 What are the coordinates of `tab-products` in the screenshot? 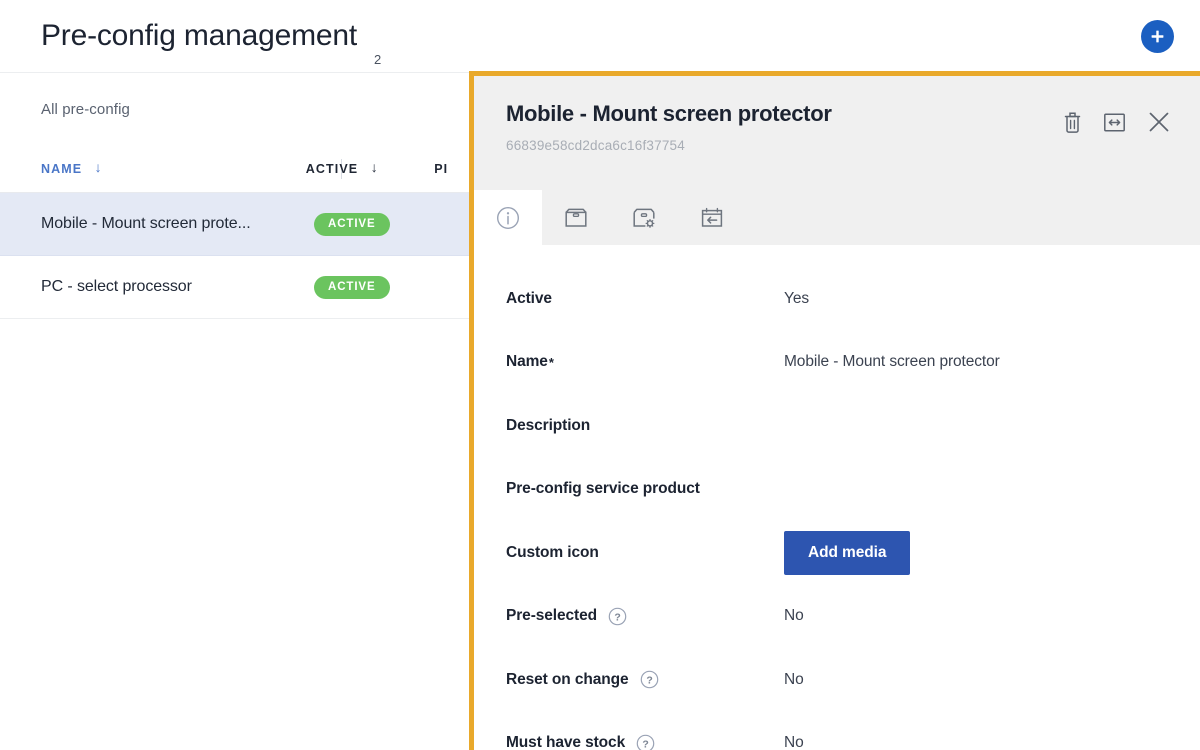 It's located at (576, 217).